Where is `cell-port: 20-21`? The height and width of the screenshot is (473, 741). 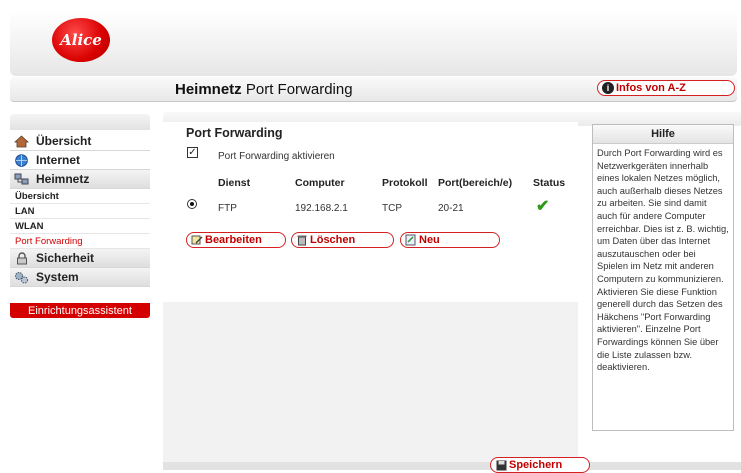 cell-port: 20-21 is located at coordinates (451, 208).